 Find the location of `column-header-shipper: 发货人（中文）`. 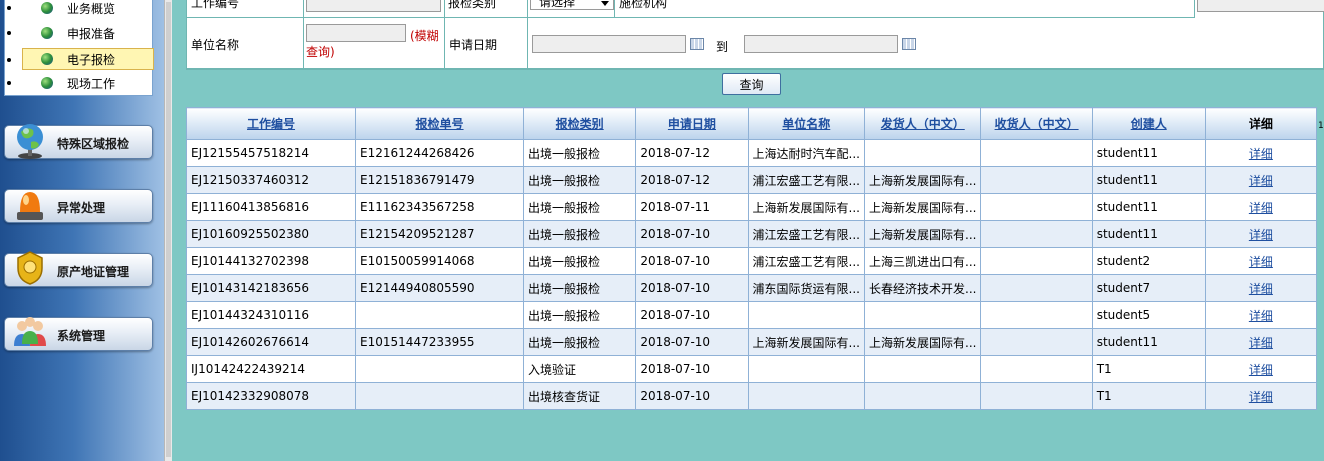

column-header-shipper: 发货人（中文） is located at coordinates (922, 123).